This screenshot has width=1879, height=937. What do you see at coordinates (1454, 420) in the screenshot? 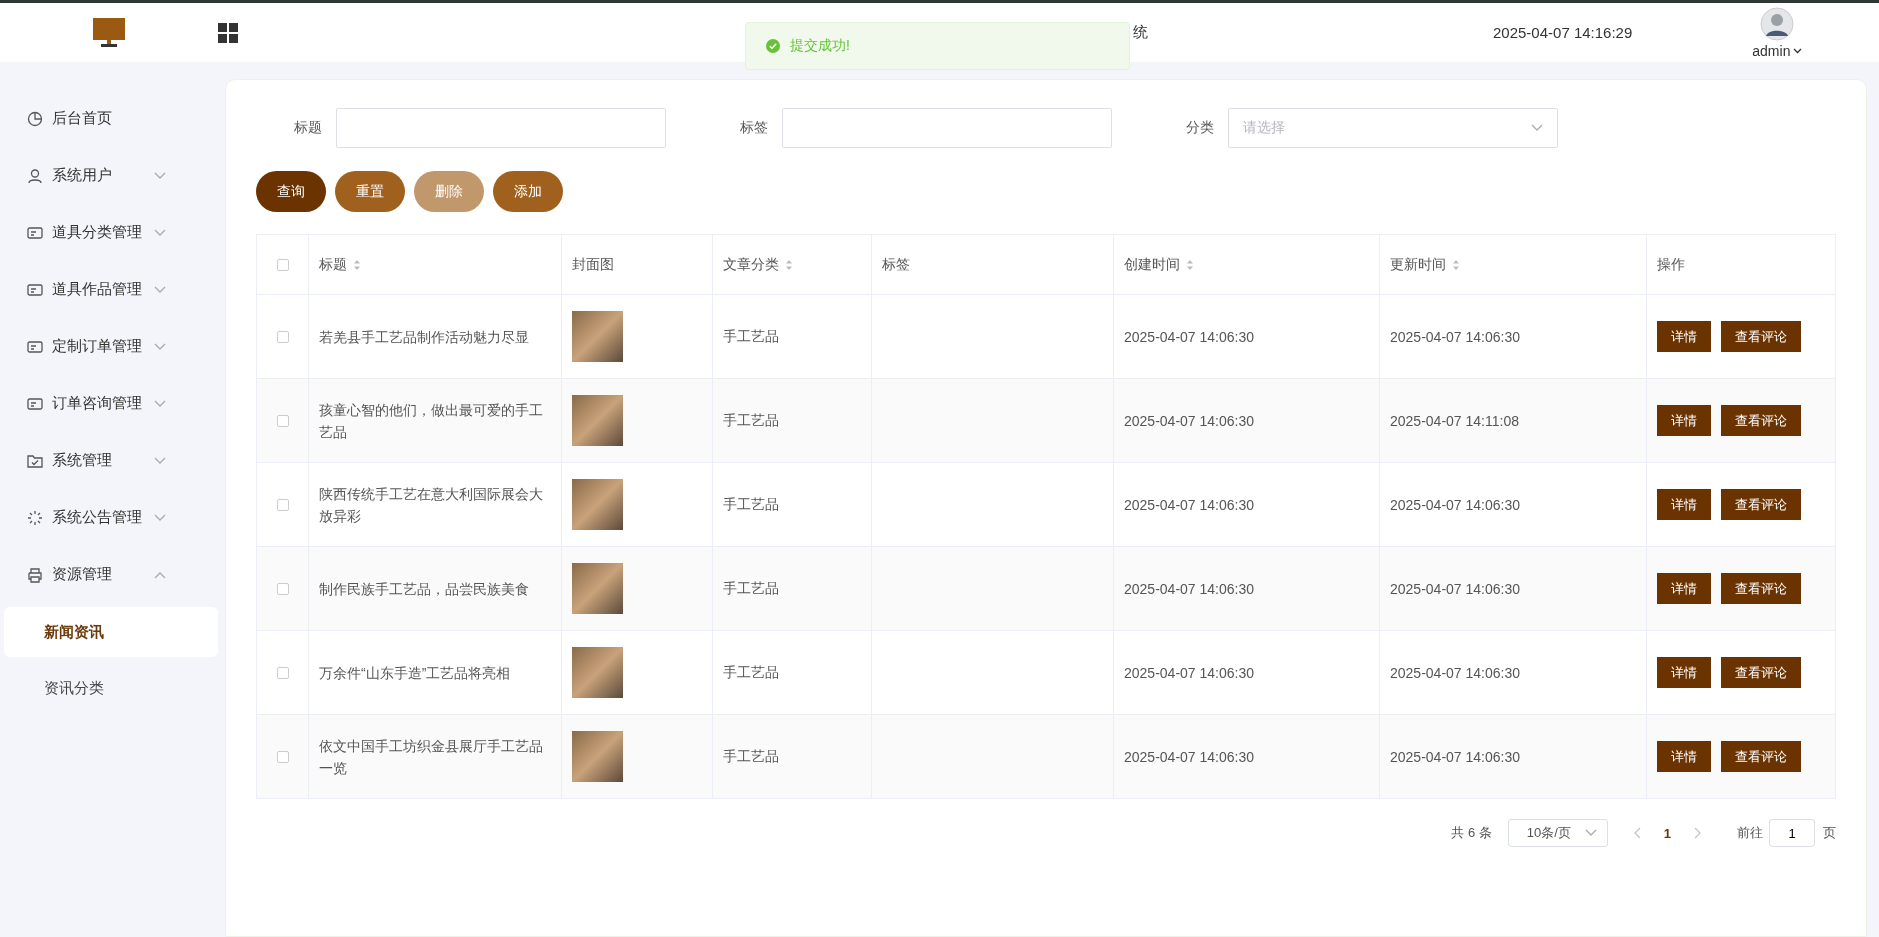
I see `table-cell: 2025-04-07 14:11:08` at bounding box center [1454, 420].